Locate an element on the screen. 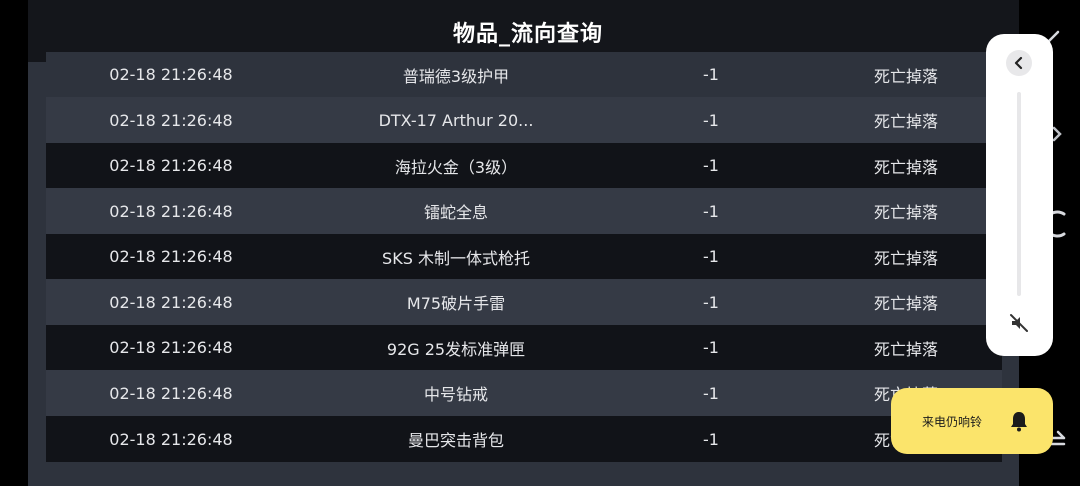 The image size is (1080, 486). item-cell: 海拉火金（3级） is located at coordinates (456, 167).